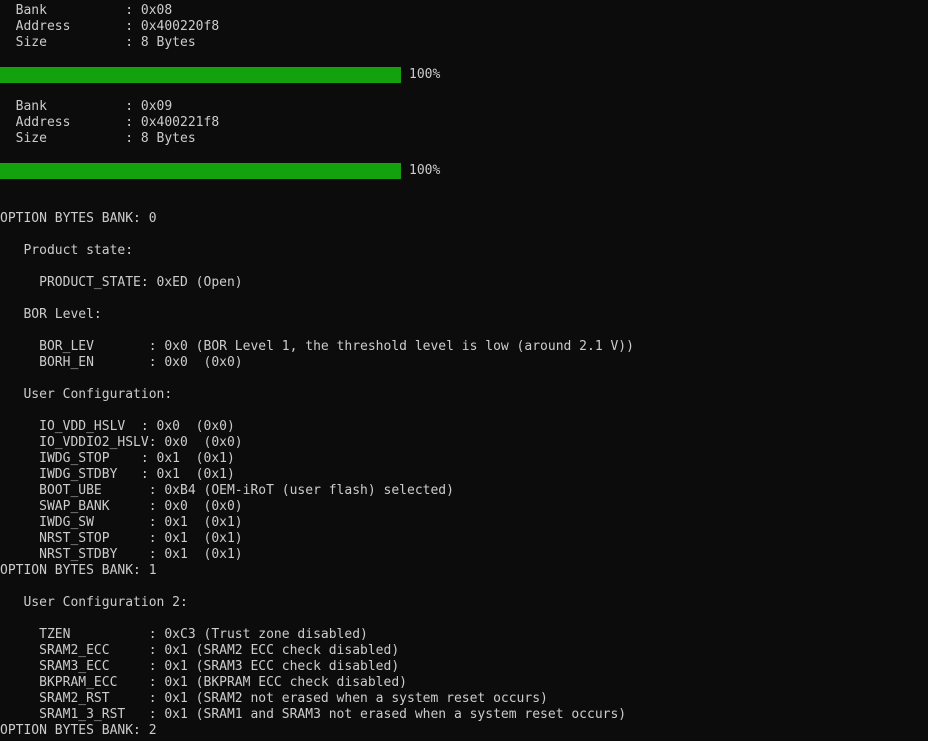 The height and width of the screenshot is (741, 928). What do you see at coordinates (110, 26) in the screenshot?
I see `bank-08-address-line: Address : 0x400220f8` at bounding box center [110, 26].